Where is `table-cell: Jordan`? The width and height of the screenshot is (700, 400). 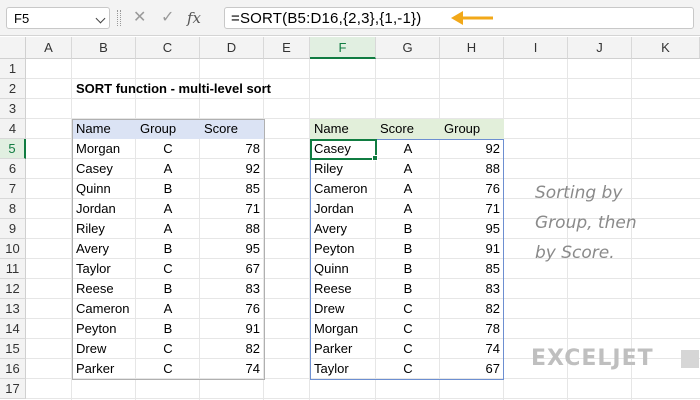 table-cell: Jordan is located at coordinates (104, 209).